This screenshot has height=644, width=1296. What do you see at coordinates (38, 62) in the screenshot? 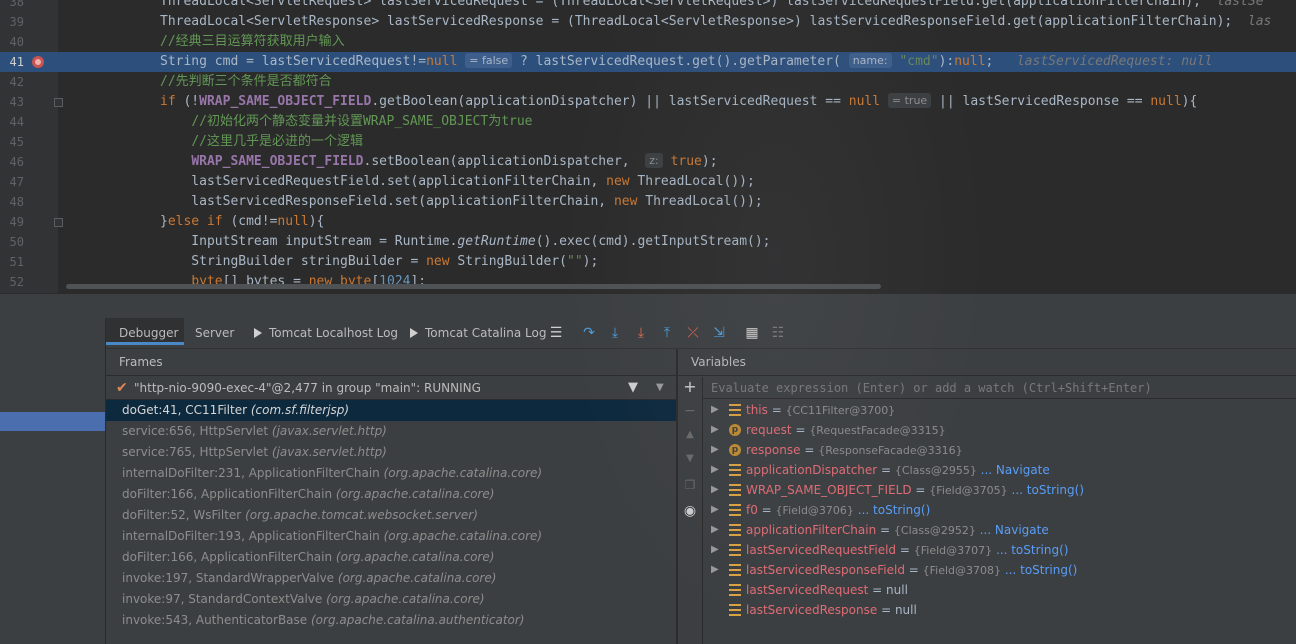
I see `breakpoint-icon` at bounding box center [38, 62].